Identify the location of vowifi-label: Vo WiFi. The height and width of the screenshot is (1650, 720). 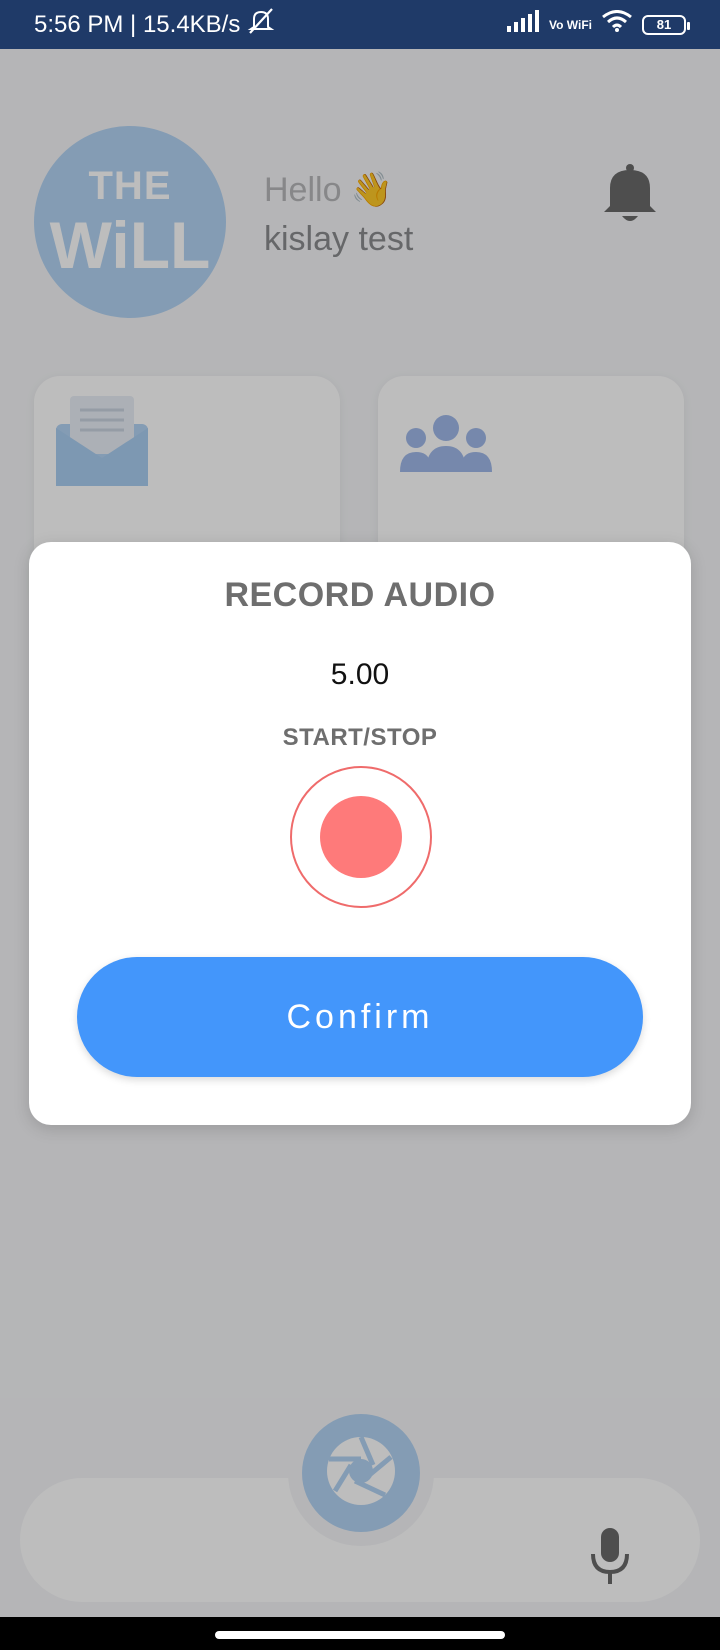
(570, 24).